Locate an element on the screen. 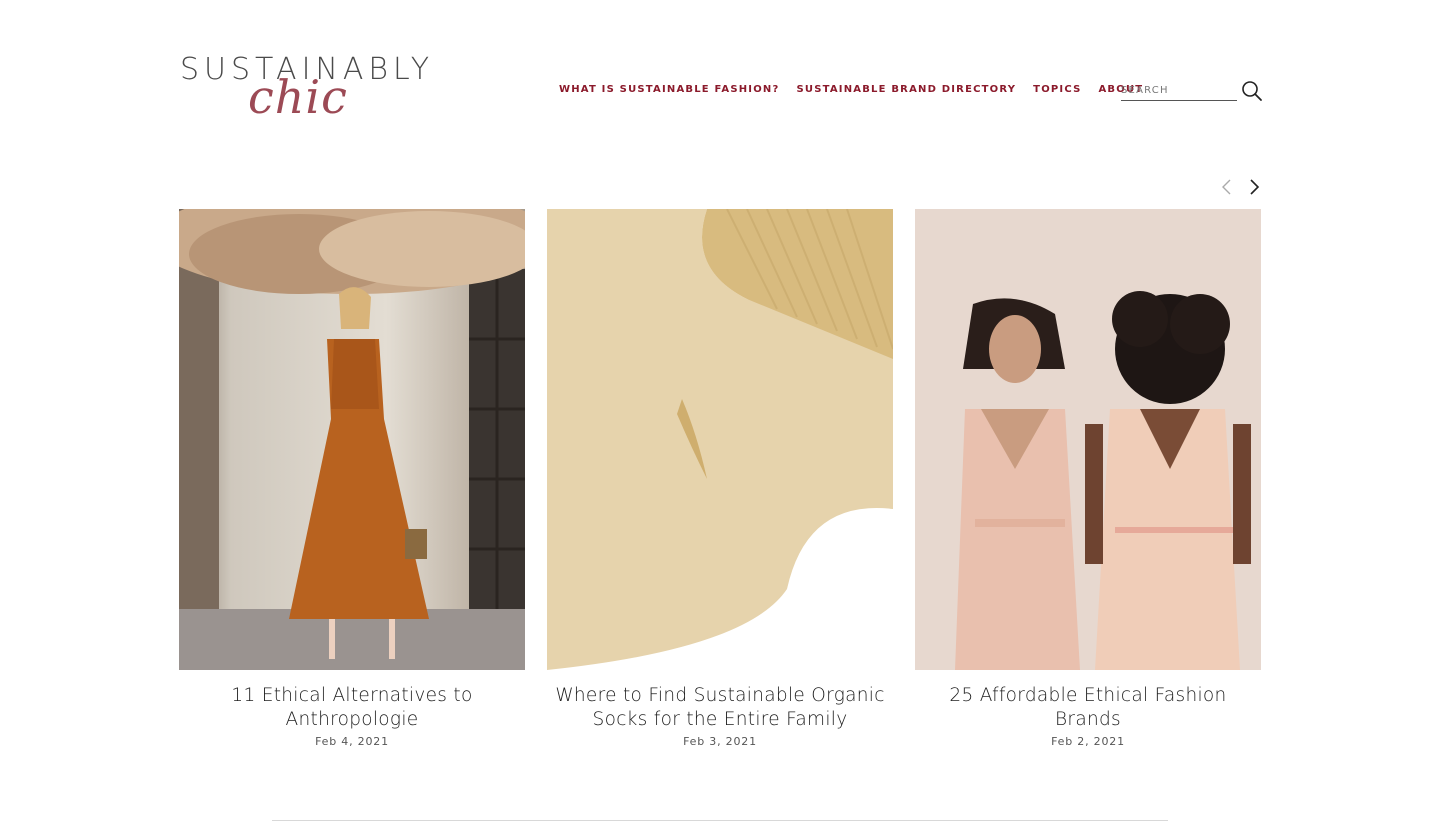 Image resolution: width=1440 pixels, height=837 pixels. chevron-right-icon is located at coordinates (1254, 187).